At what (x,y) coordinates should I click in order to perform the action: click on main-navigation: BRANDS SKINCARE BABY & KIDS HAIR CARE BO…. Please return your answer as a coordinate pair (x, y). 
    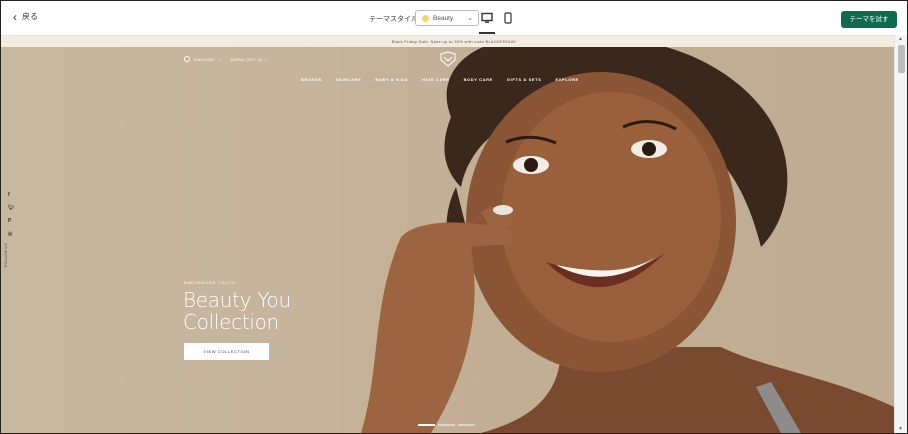
    Looking at the image, I should click on (447, 79).